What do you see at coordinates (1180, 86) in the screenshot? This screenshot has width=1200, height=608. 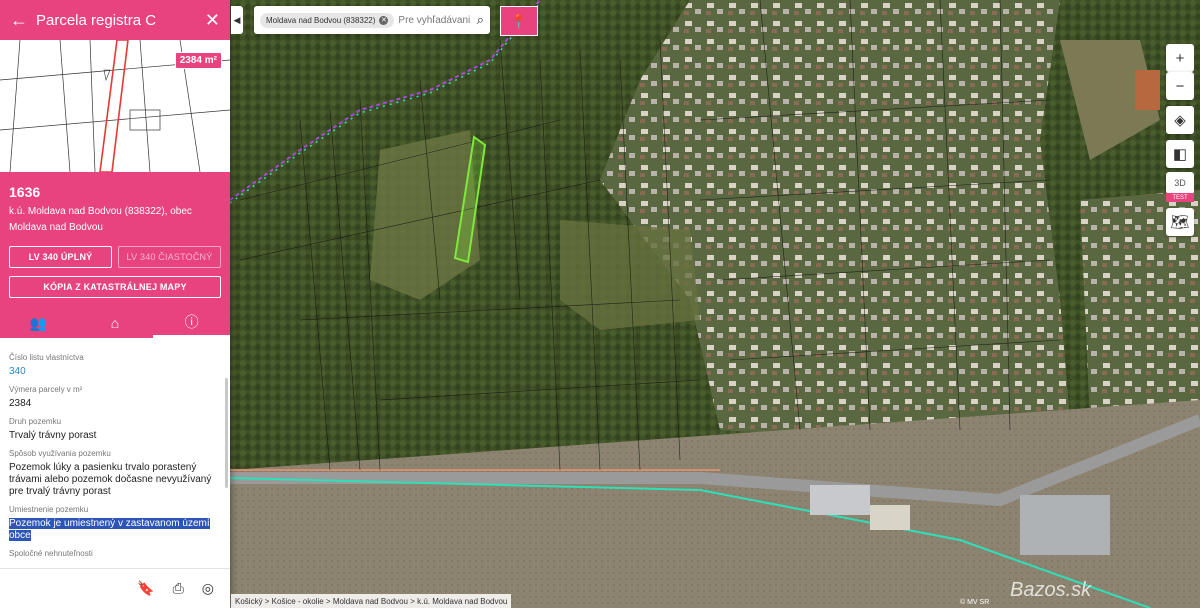 I see `zoom-out-button: −` at bounding box center [1180, 86].